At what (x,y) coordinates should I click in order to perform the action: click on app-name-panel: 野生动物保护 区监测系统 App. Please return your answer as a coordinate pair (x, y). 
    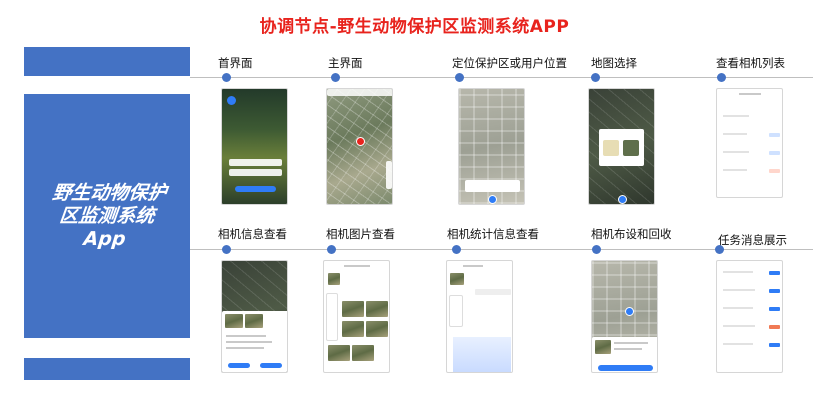
    Looking at the image, I should click on (107, 216).